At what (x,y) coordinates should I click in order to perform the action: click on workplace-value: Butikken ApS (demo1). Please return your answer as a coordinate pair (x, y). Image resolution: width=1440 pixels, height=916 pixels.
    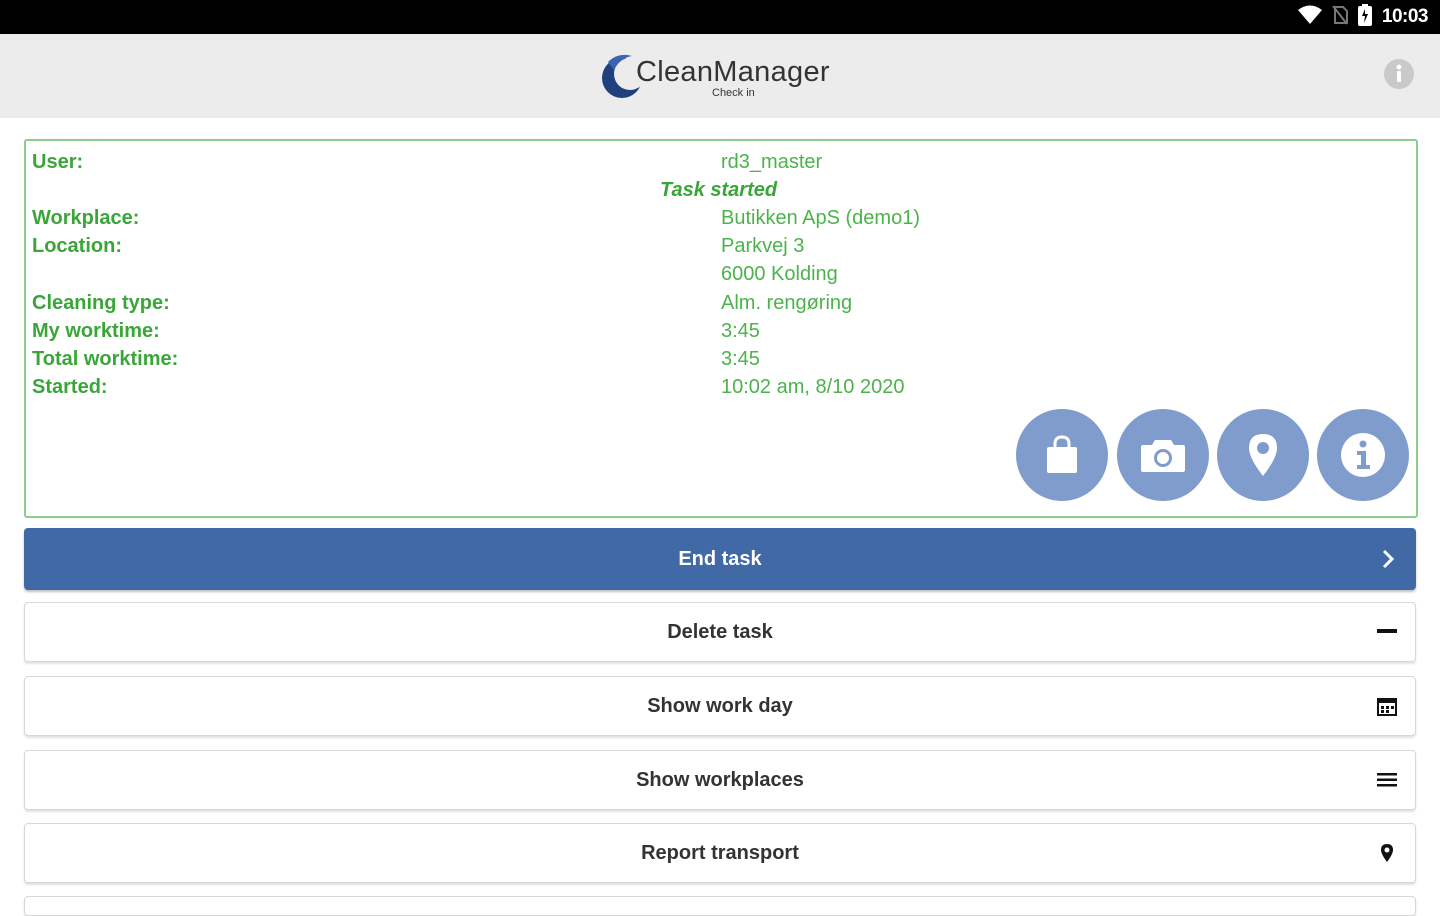
    Looking at the image, I should click on (820, 218).